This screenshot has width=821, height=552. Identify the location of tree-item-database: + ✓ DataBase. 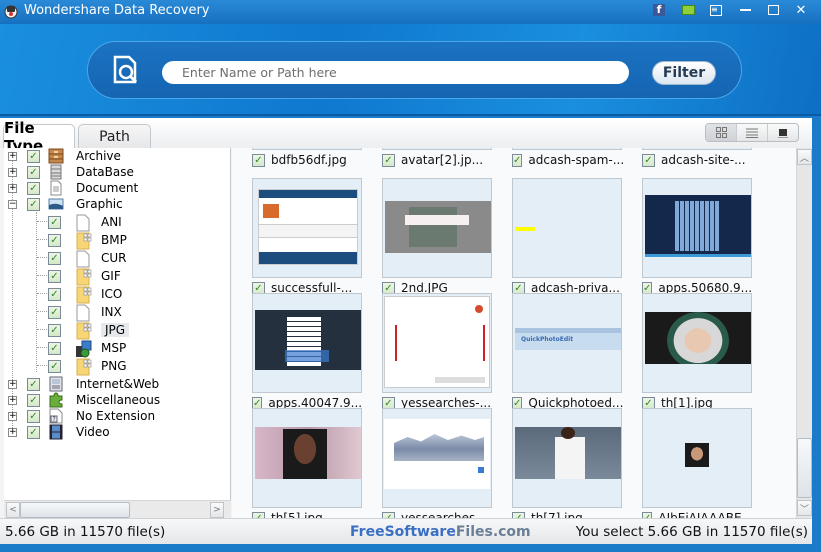
(71, 172).